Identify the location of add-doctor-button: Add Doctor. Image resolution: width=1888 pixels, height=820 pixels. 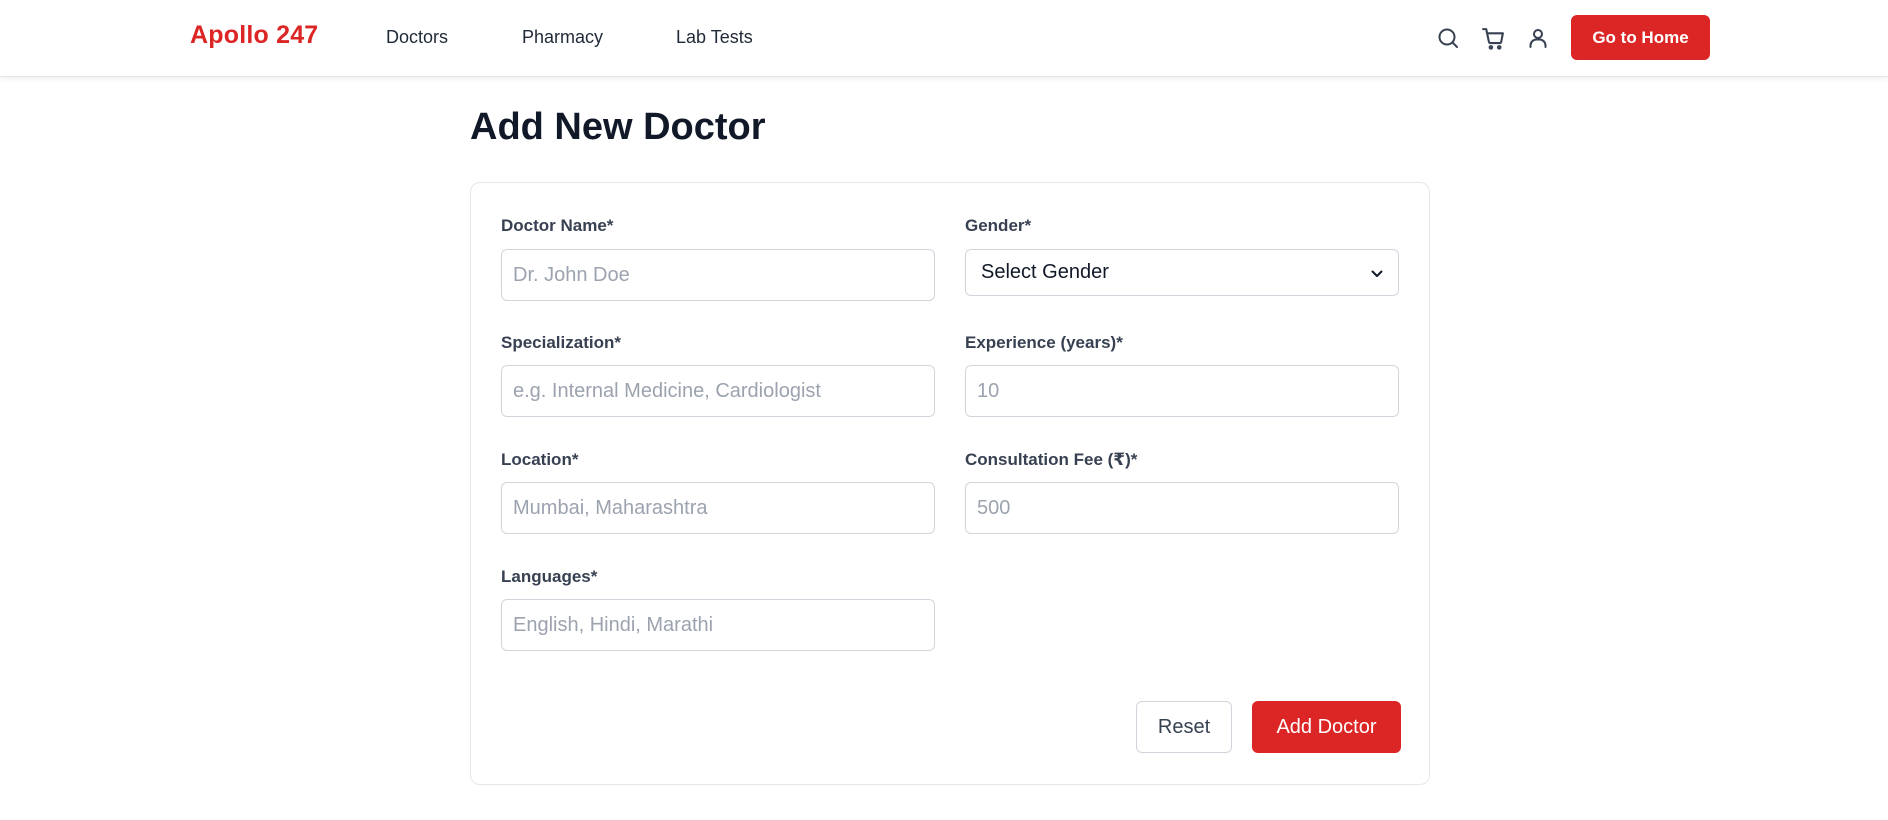
(1326, 727).